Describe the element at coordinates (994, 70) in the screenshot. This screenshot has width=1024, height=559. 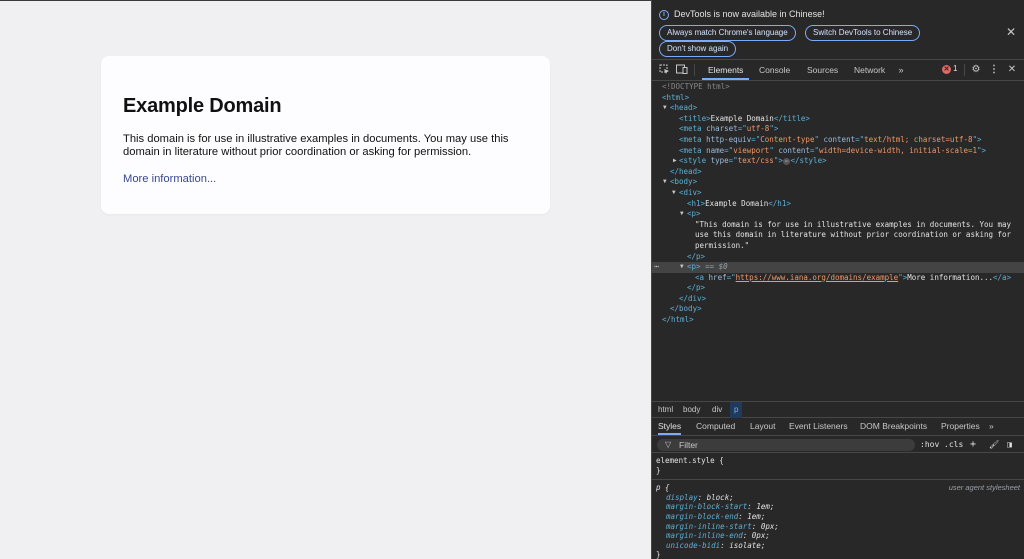
I see `kebab-menu-icon: ⋮` at that location.